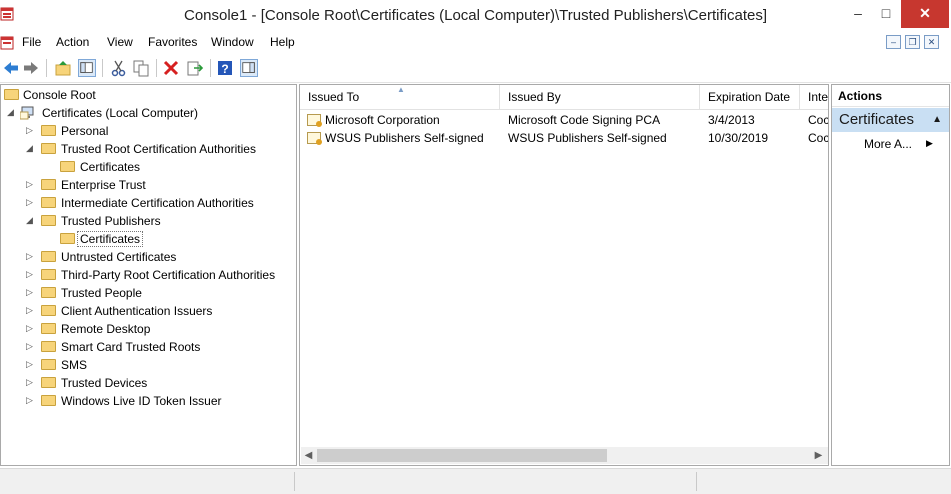 This screenshot has width=951, height=494. I want to click on sort-ascending-icon: ▲, so click(401, 89).